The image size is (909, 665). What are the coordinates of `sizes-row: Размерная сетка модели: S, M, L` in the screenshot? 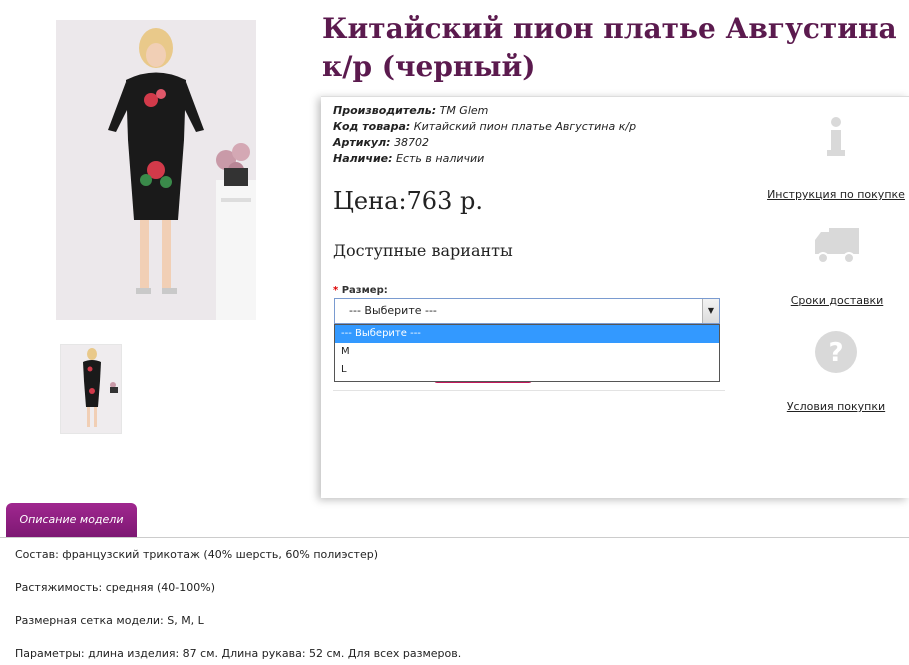 It's located at (238, 630).